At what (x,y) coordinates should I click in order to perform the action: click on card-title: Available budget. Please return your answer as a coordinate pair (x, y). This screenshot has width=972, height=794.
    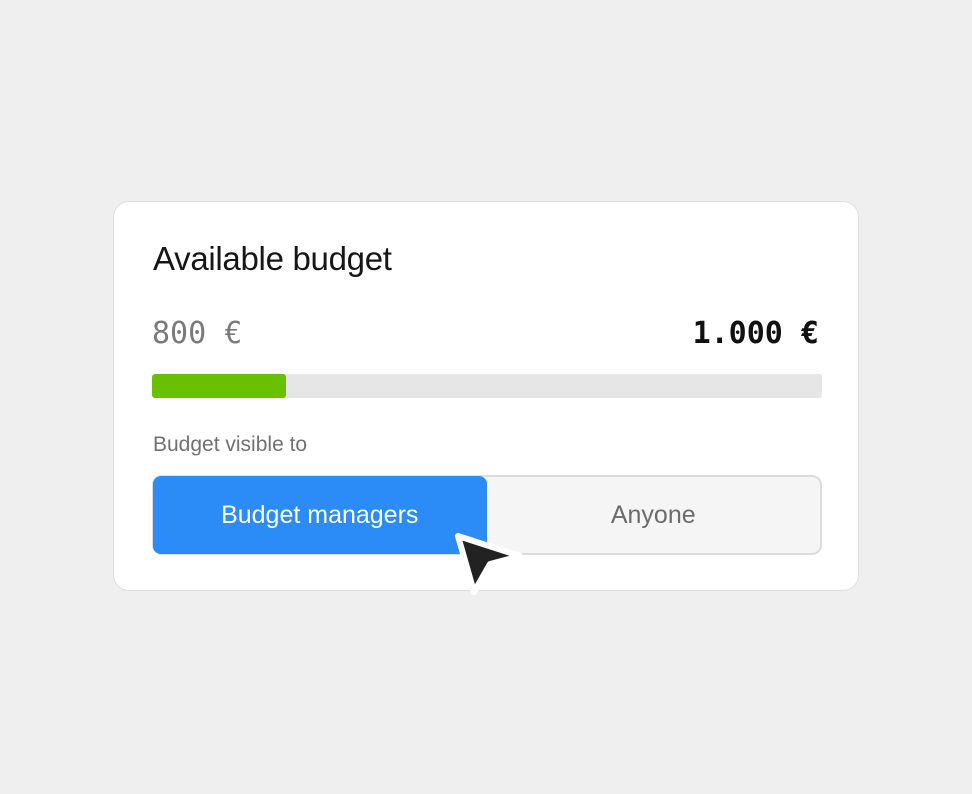
    Looking at the image, I should click on (272, 258).